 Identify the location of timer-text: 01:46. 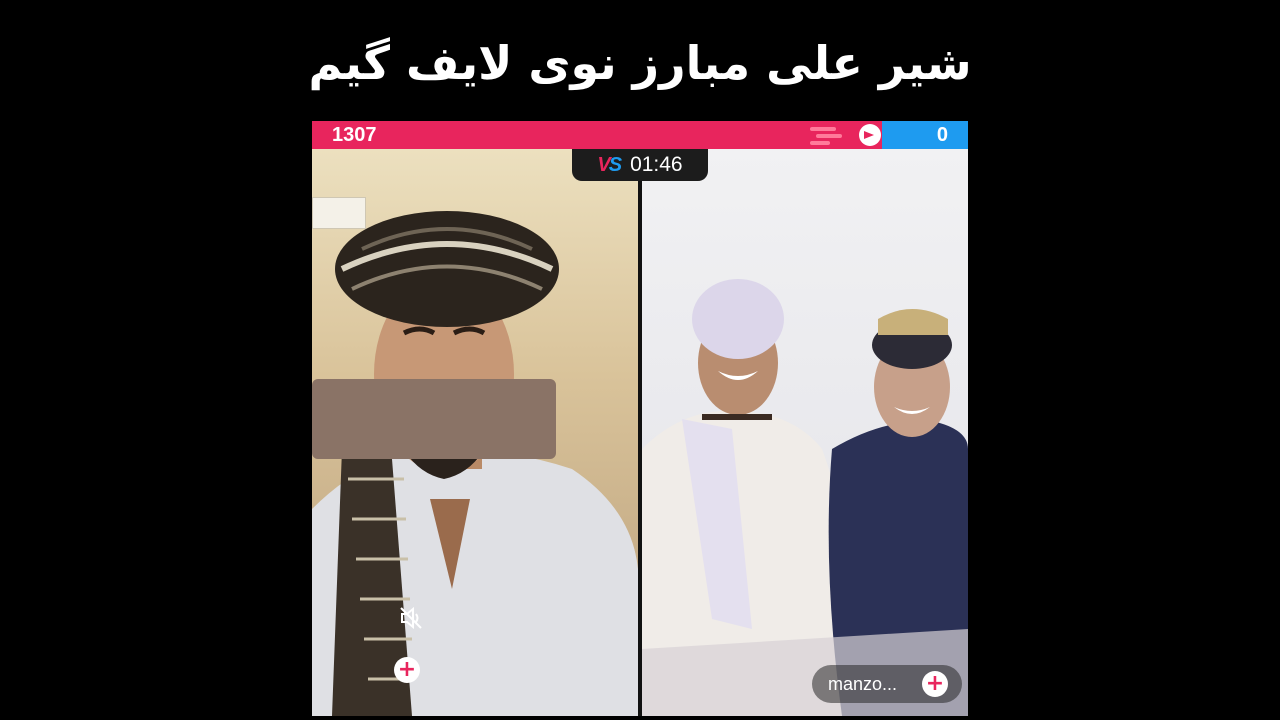
(656, 164).